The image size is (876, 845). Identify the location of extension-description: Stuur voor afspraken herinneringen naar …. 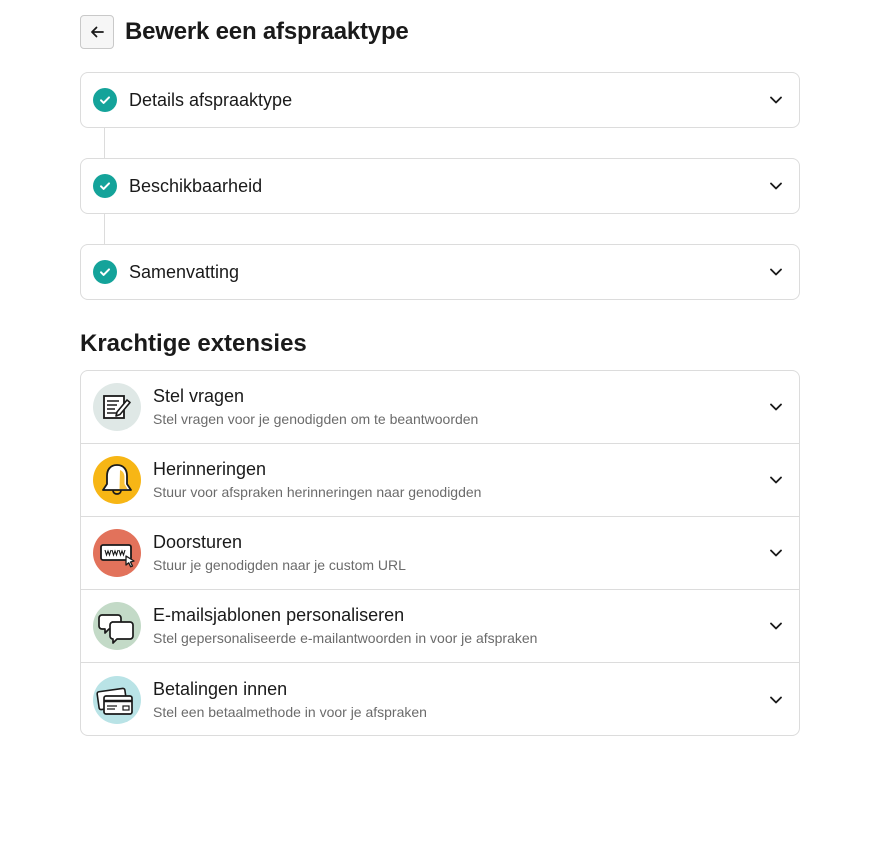
(317, 492).